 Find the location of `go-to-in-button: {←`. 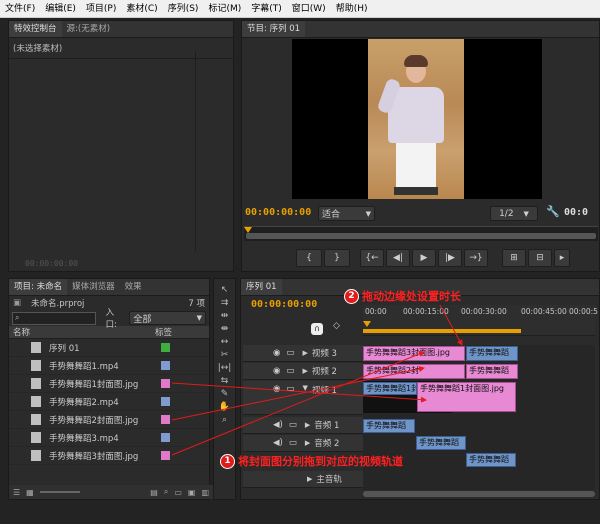

go-to-in-button: {← is located at coordinates (372, 258).